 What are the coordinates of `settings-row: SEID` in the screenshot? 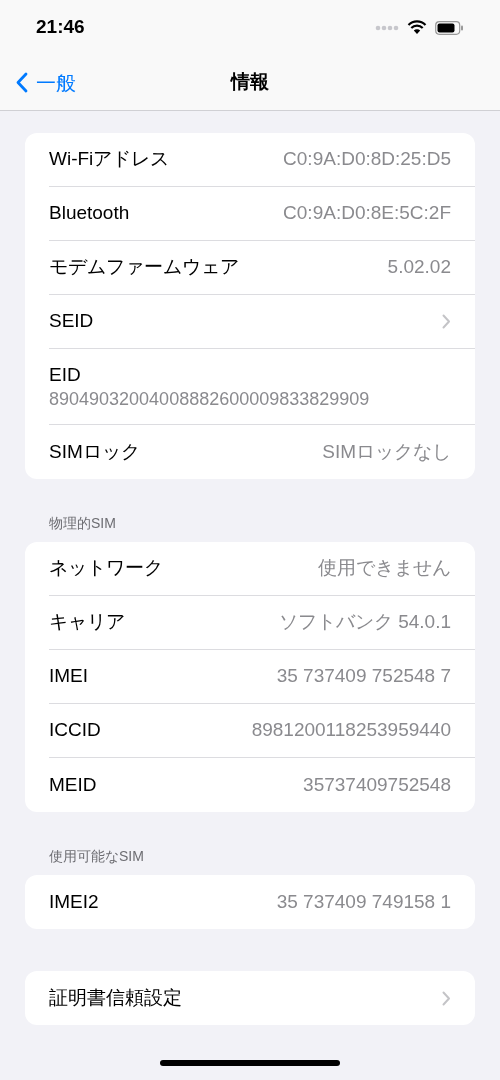 It's located at (262, 322).